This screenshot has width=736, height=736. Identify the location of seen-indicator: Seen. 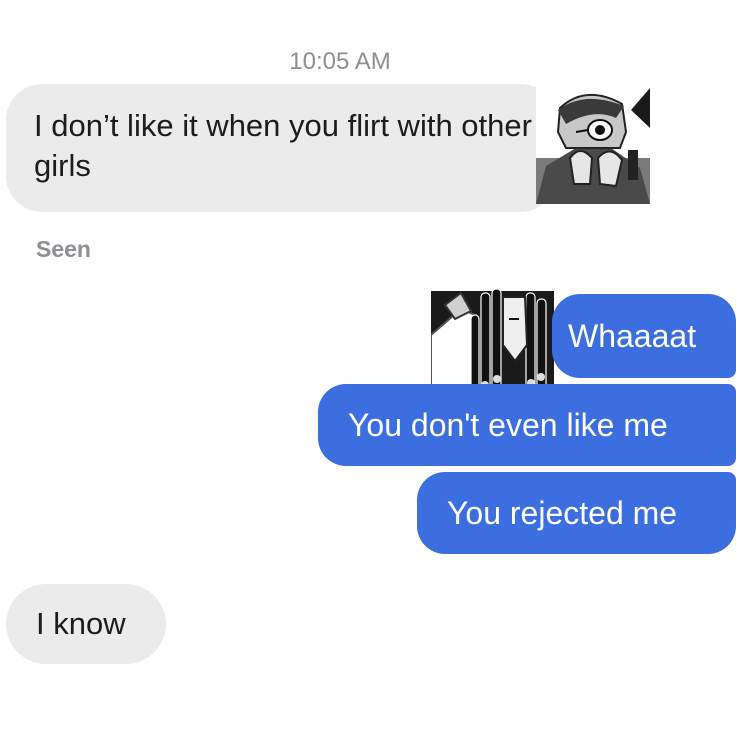
(63, 249).